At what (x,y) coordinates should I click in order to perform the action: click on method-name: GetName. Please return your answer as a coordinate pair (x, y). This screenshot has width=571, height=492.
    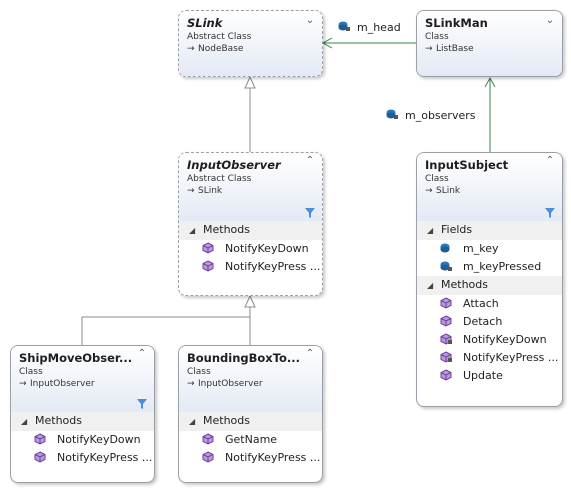
    Looking at the image, I should click on (251, 439).